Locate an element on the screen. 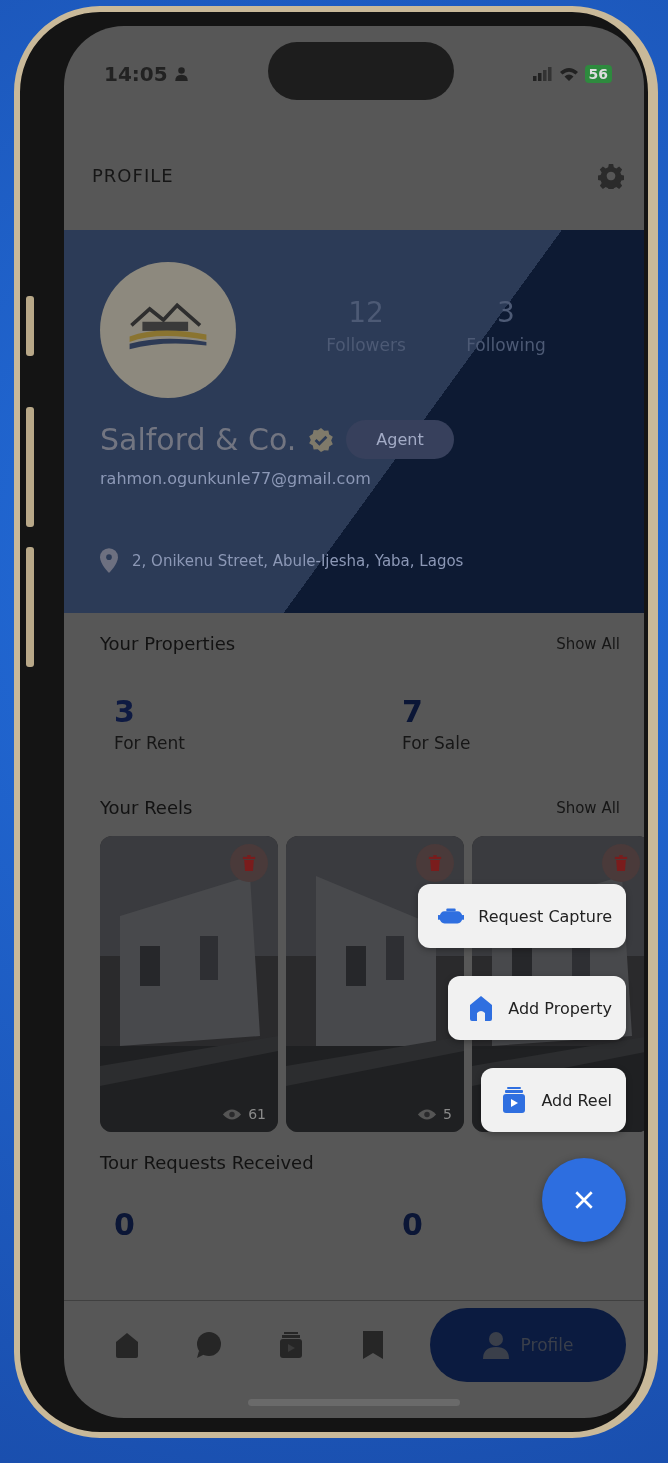 This screenshot has height=1463, width=668. wifi-icon is located at coordinates (568, 73).